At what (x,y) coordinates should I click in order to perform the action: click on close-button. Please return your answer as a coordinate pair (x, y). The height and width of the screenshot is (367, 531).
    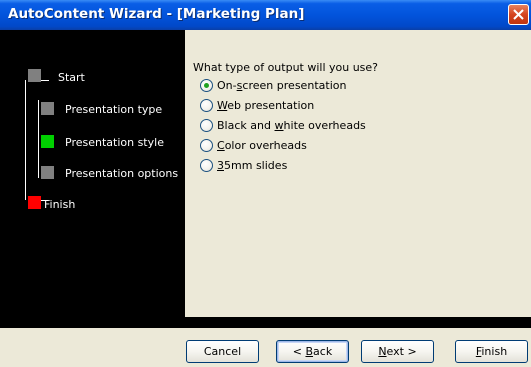
    Looking at the image, I should click on (518, 14).